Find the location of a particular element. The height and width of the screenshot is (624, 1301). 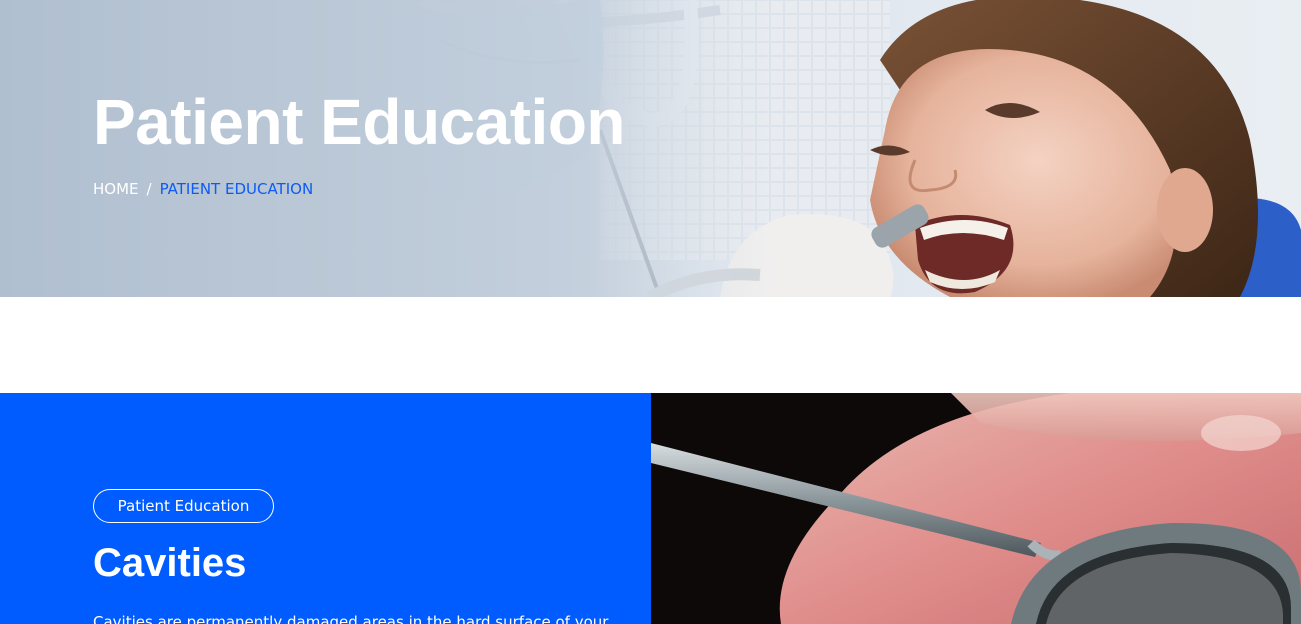

section-heading: Cavities is located at coordinates (170, 563).